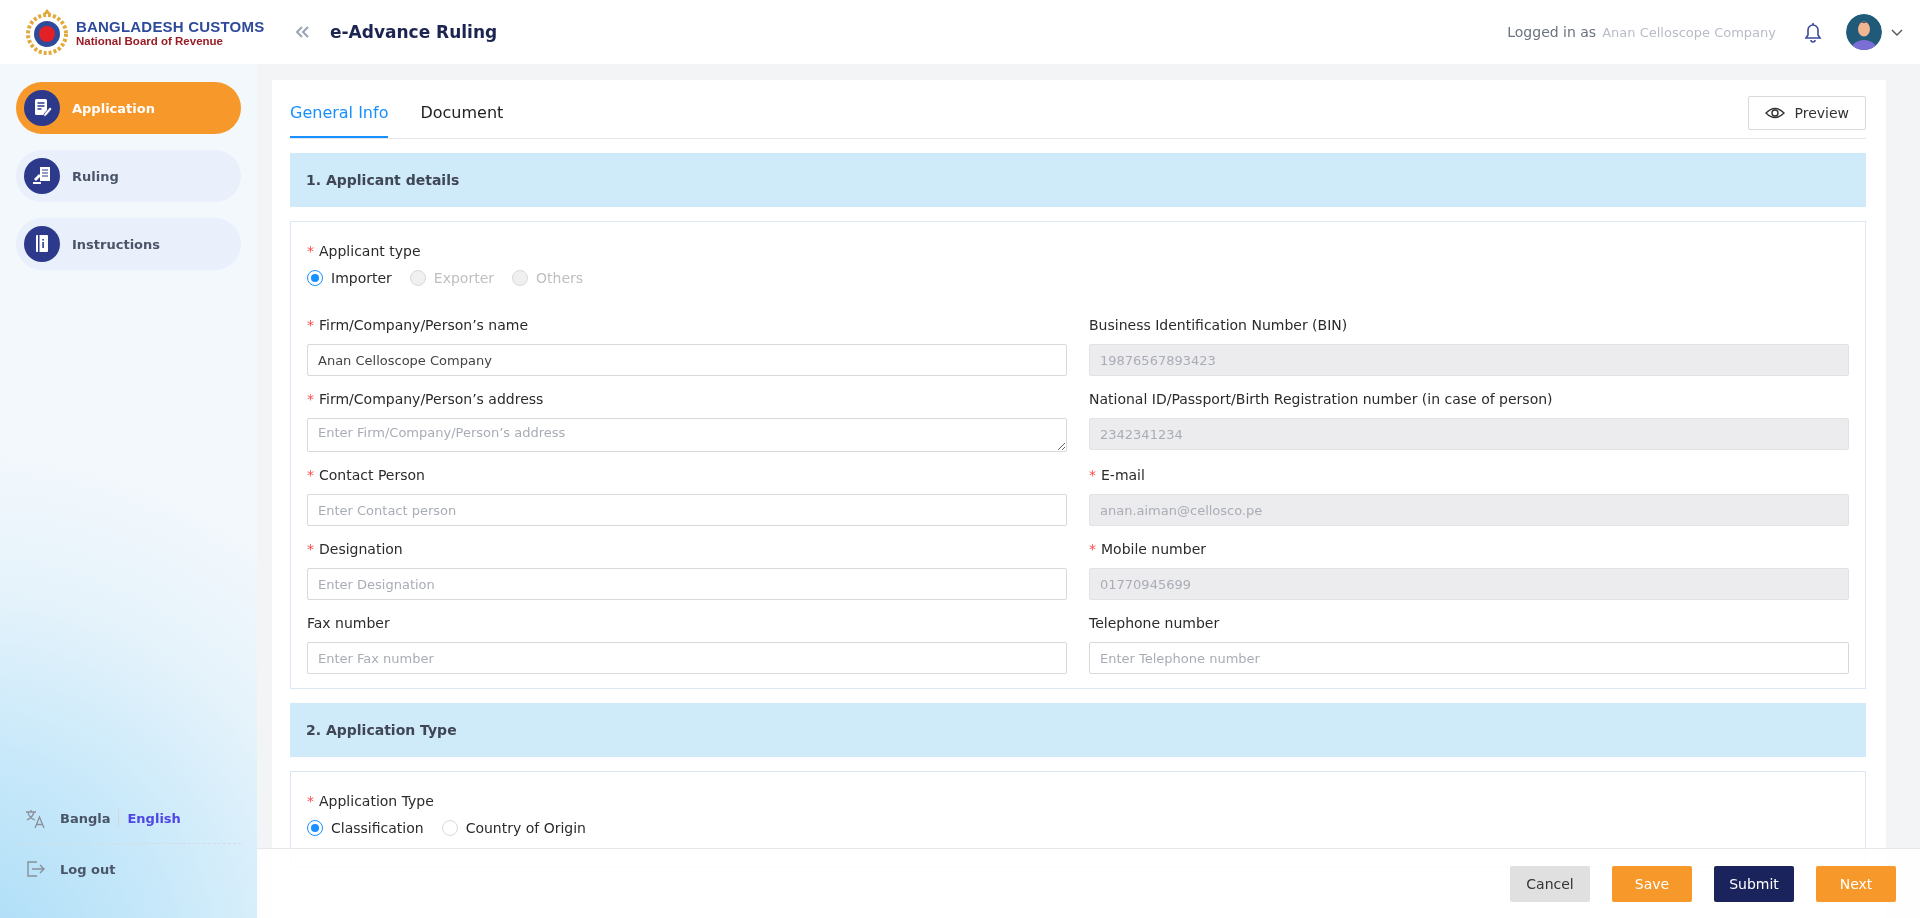 This screenshot has width=1920, height=918. I want to click on page-title: e-Advance Ruling, so click(414, 32).